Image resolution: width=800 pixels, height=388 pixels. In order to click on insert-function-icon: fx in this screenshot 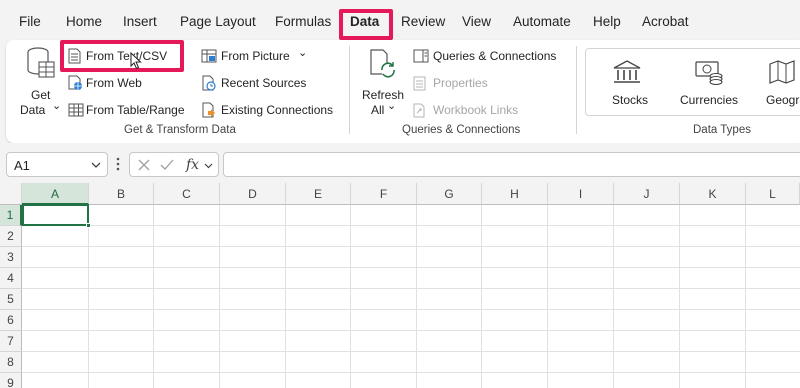, I will do `click(192, 165)`.